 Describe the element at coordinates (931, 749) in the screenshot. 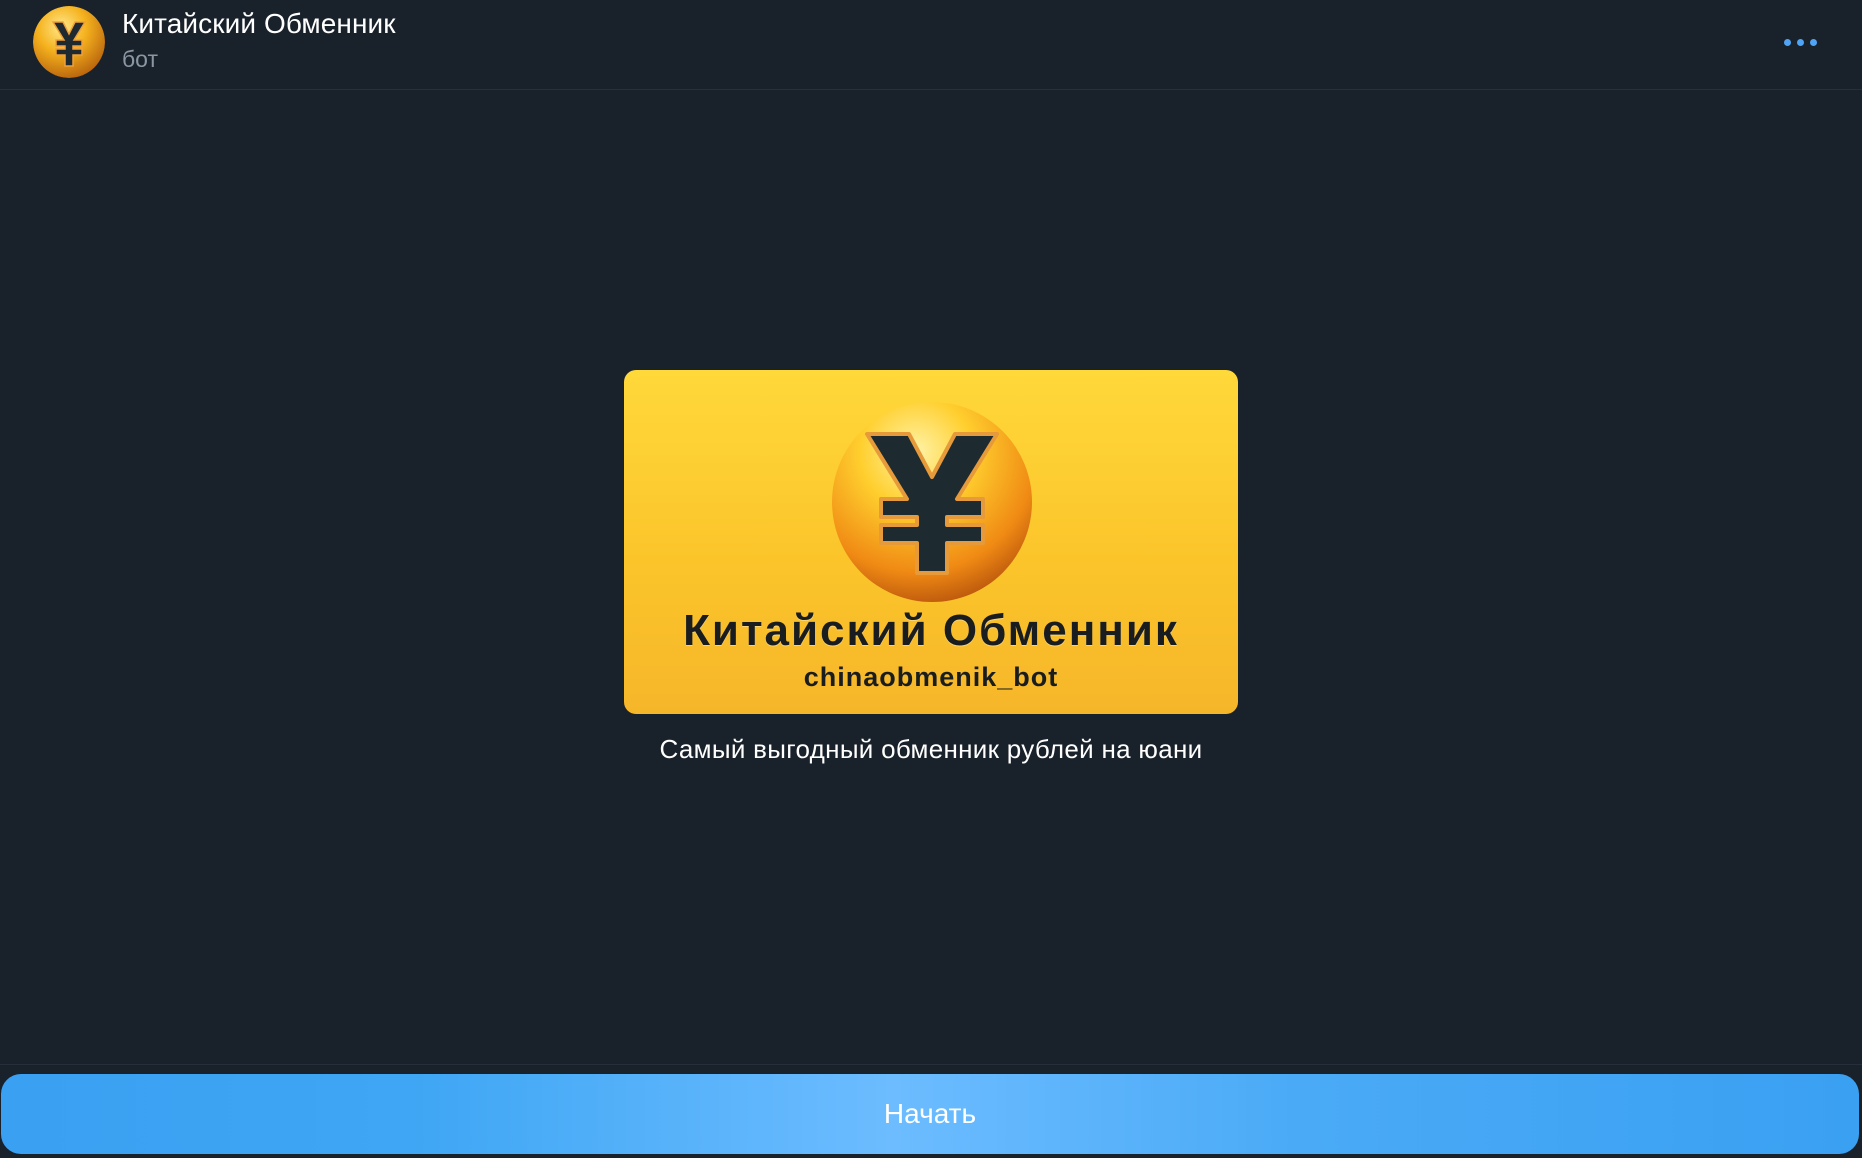

I see `bot-description: Самый выгодный обменник рублей на юани` at that location.